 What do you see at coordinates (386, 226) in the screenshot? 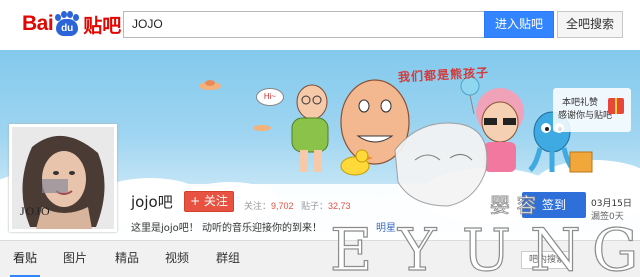
I see `forum-category-link: 明星` at bounding box center [386, 226].